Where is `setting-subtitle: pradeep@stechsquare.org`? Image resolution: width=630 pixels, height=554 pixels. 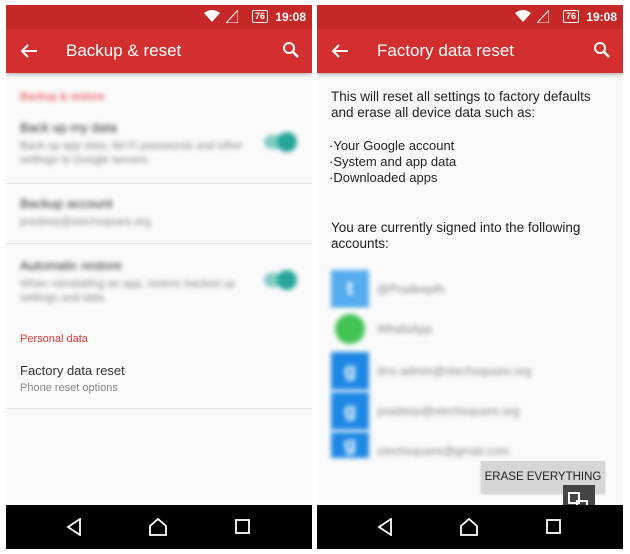
setting-subtitle: pradeep@stechsquare.org is located at coordinates (85, 222).